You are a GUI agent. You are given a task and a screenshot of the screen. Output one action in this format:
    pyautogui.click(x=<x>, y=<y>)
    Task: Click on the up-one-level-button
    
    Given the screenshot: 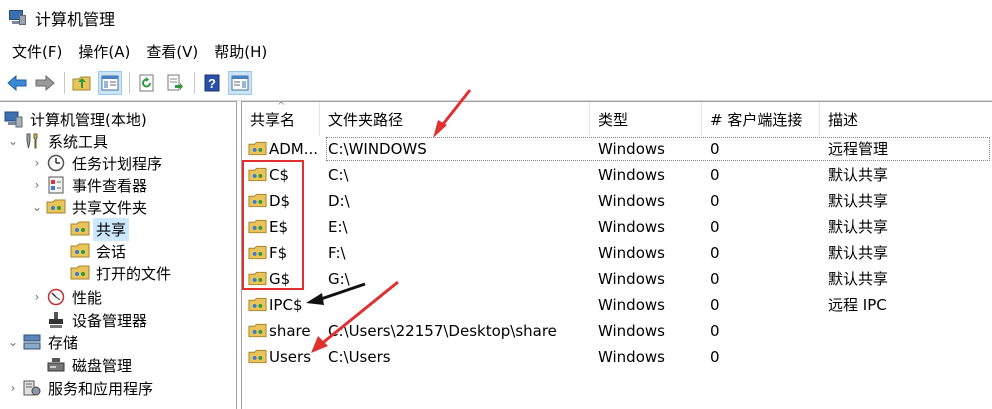 What is the action you would take?
    pyautogui.click(x=82, y=83)
    